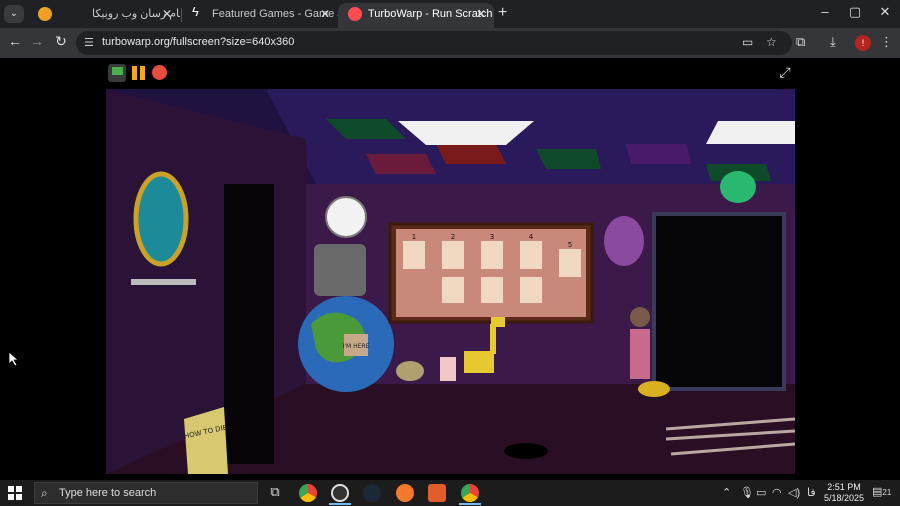  What do you see at coordinates (308, 493) in the screenshot?
I see `chrome-icon` at bounding box center [308, 493].